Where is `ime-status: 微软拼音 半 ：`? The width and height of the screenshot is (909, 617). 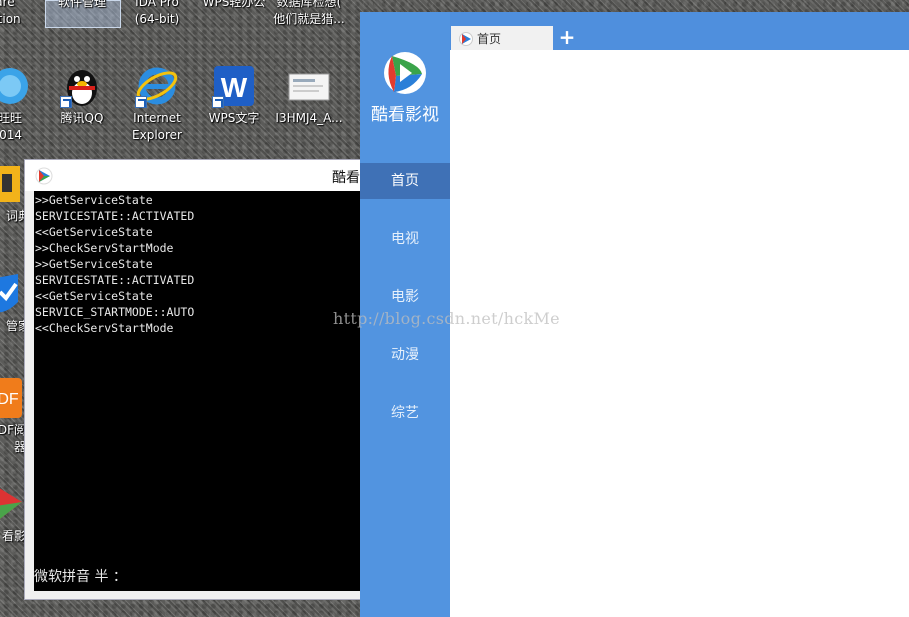 ime-status: 微软拼音 半 ： is located at coordinates (80, 577).